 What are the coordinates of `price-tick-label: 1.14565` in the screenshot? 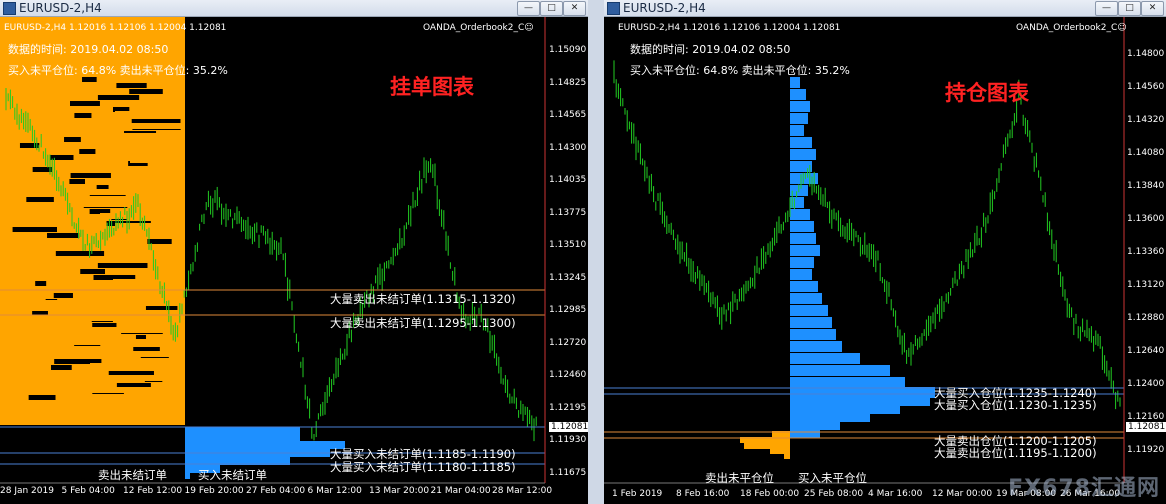 It's located at (568, 115).